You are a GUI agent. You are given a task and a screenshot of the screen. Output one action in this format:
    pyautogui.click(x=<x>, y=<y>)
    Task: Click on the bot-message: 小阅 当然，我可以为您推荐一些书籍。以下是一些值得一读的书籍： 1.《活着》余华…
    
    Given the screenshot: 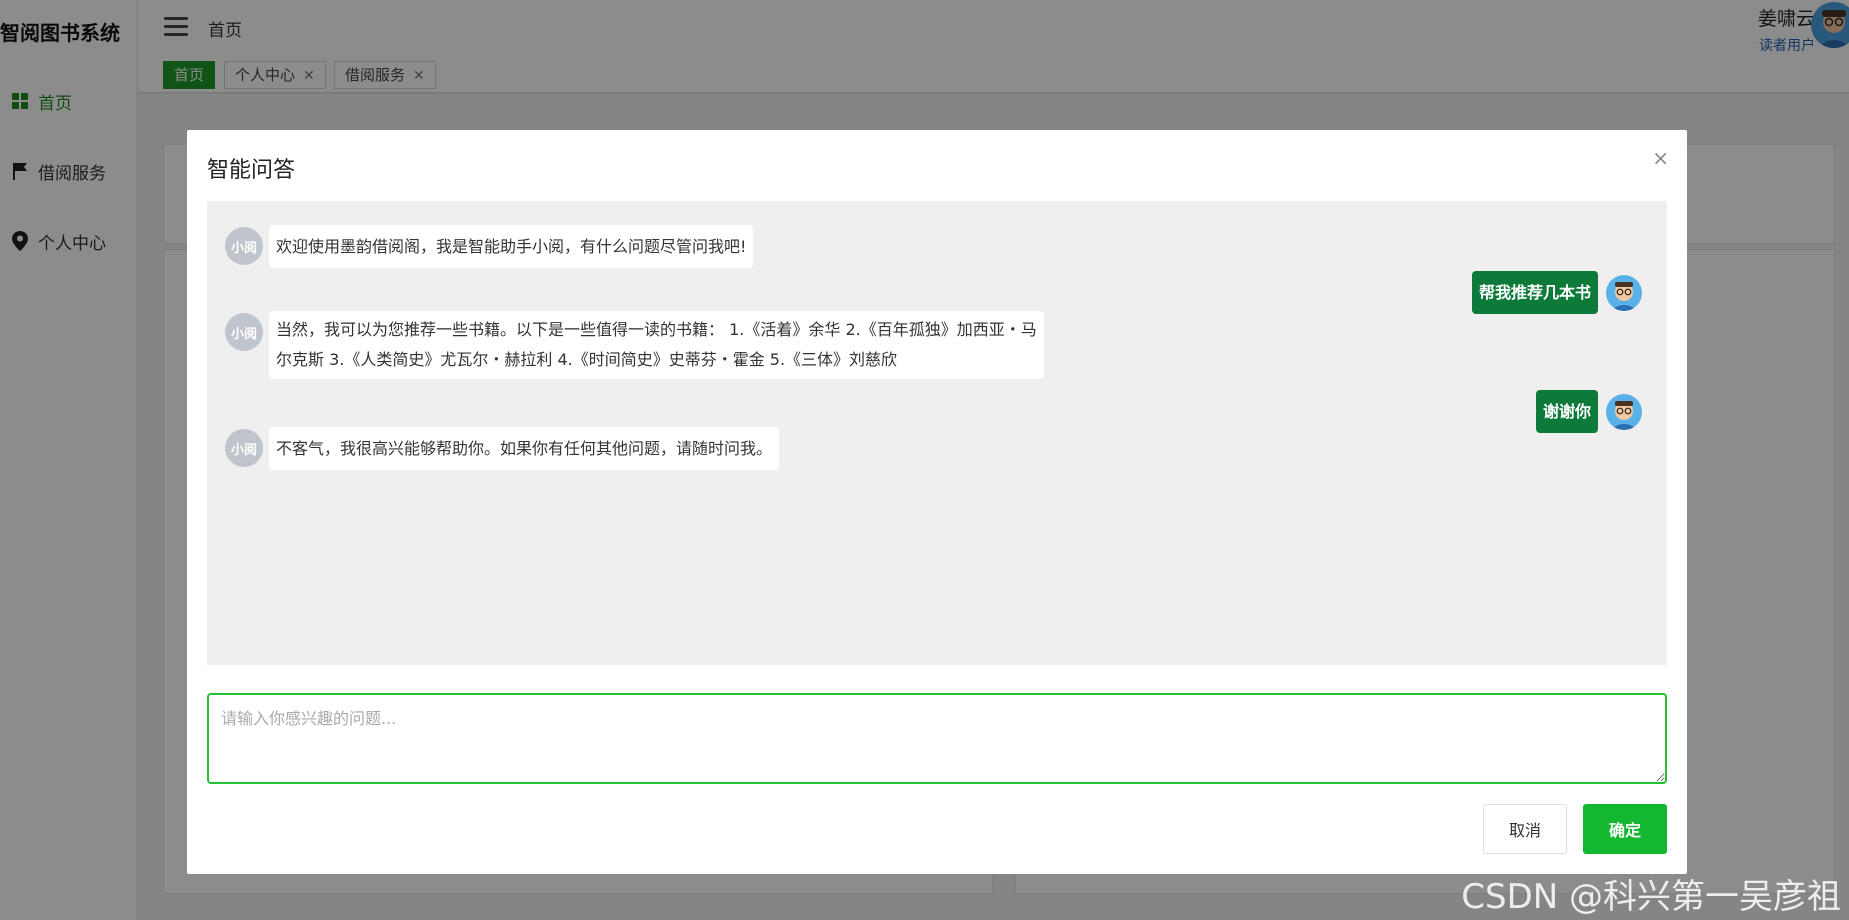 What is the action you would take?
    pyautogui.click(x=634, y=345)
    